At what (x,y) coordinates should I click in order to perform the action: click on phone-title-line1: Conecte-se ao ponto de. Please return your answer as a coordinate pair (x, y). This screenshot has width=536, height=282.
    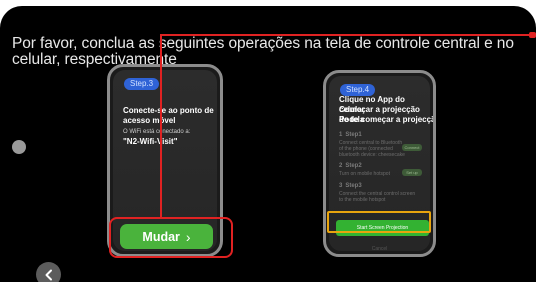
    Looking at the image, I should click on (168, 110).